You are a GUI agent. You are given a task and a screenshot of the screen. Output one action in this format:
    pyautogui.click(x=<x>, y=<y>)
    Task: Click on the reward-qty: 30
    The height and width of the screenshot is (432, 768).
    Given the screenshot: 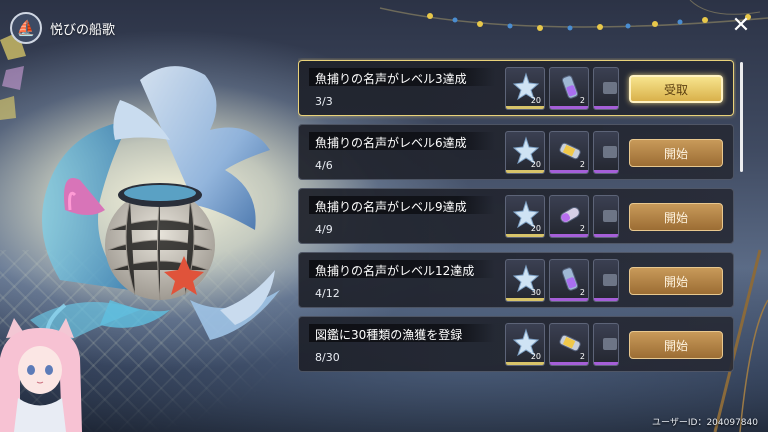 What is the action you would take?
    pyautogui.click(x=535, y=292)
    